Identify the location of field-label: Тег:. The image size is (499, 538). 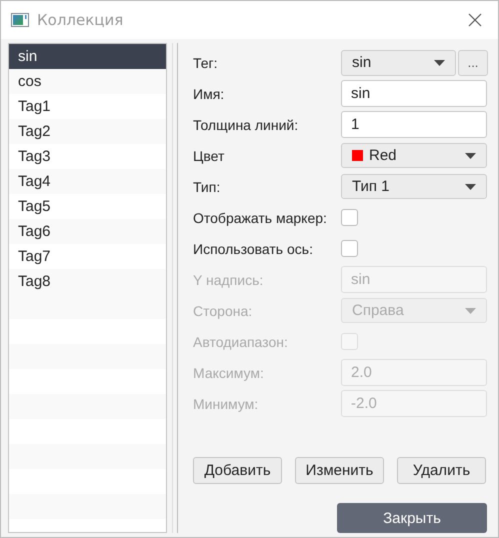
(206, 62).